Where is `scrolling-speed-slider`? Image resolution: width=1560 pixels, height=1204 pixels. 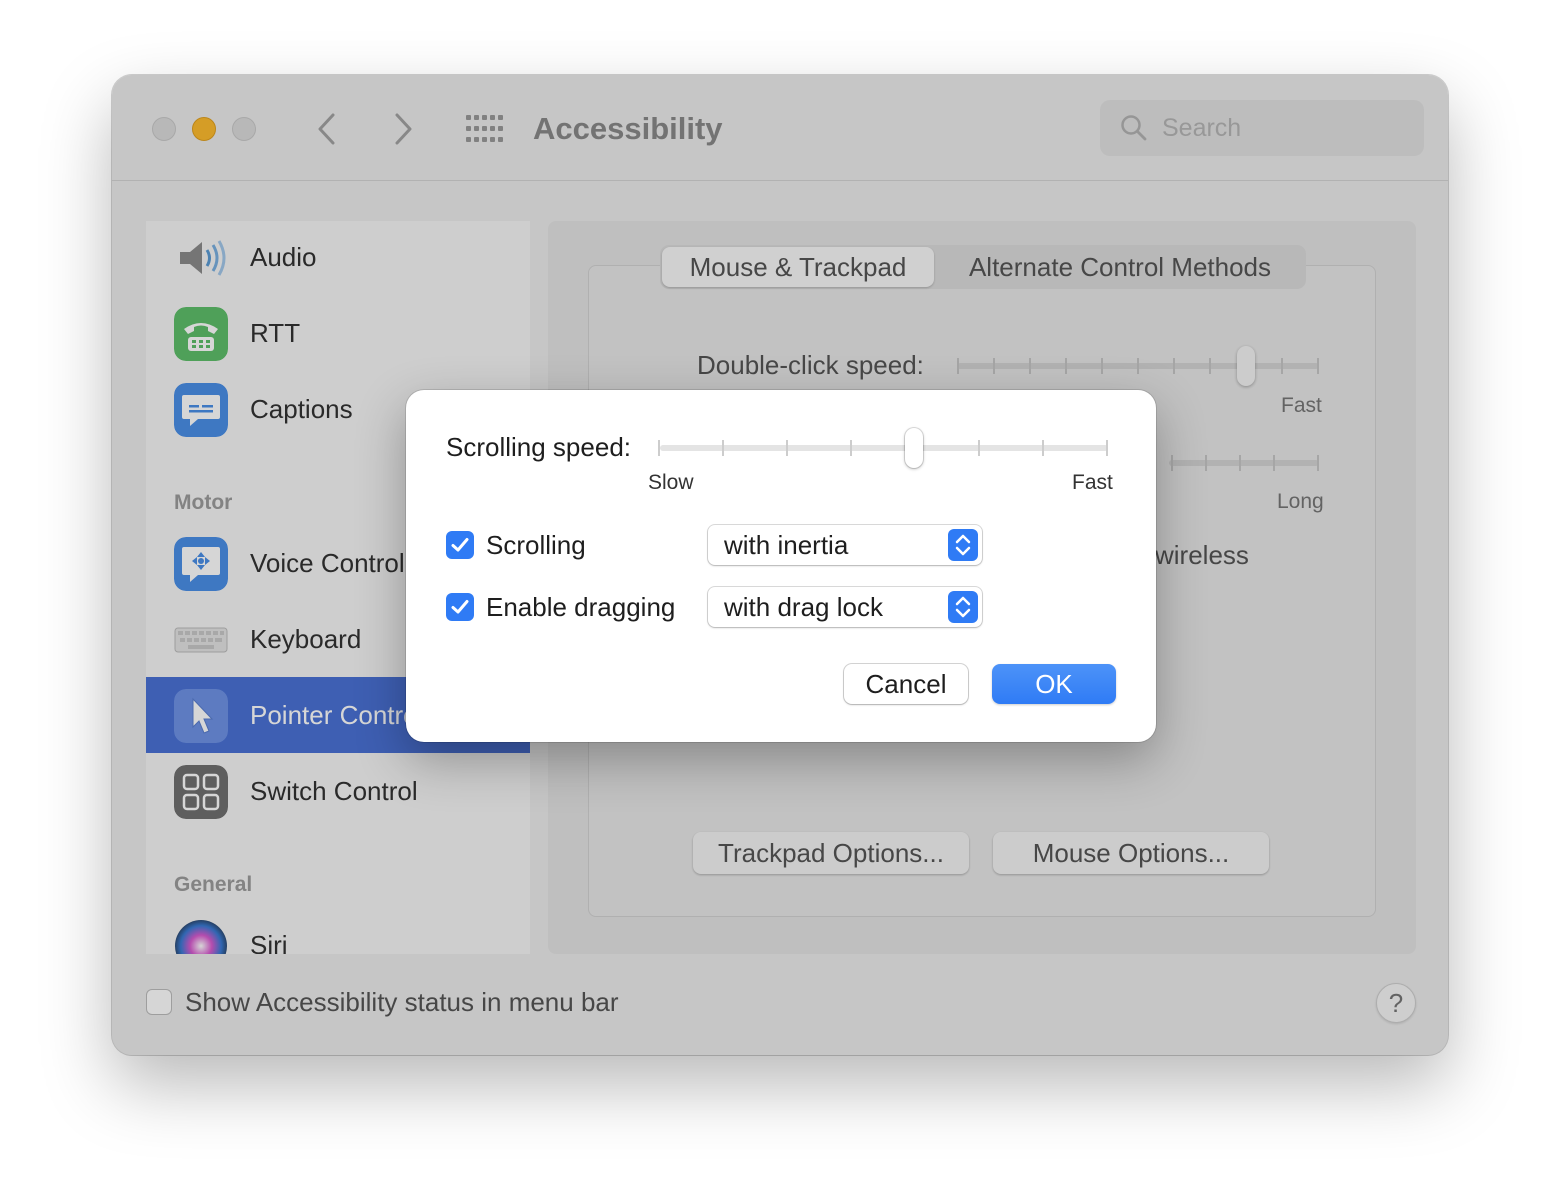
scrolling-speed-slider is located at coordinates (884, 448).